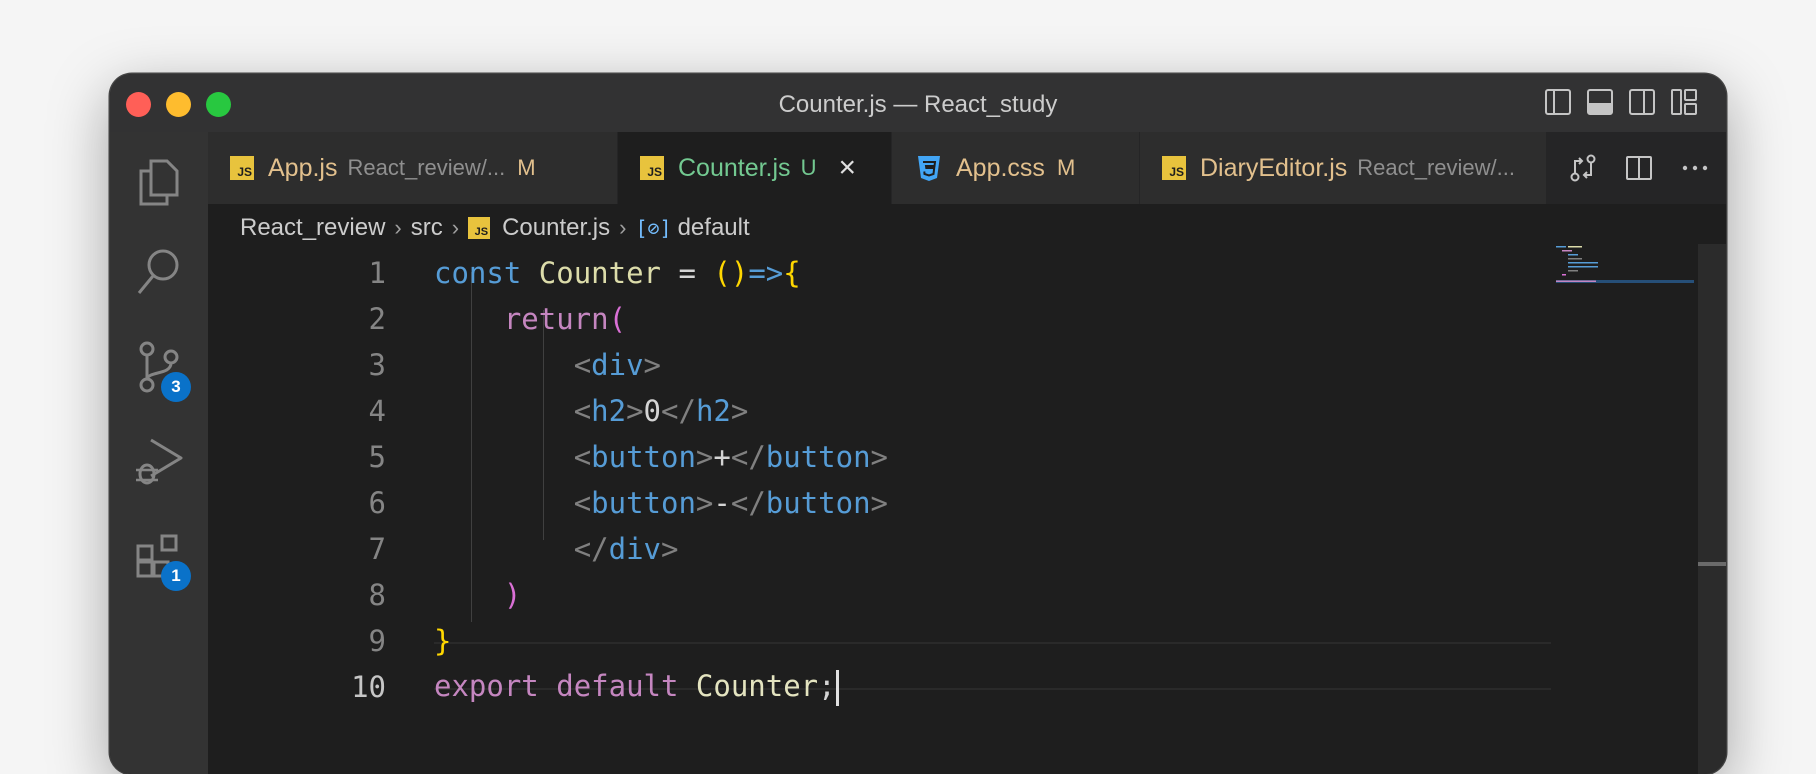  I want to click on open-changes-icon, so click(1583, 168).